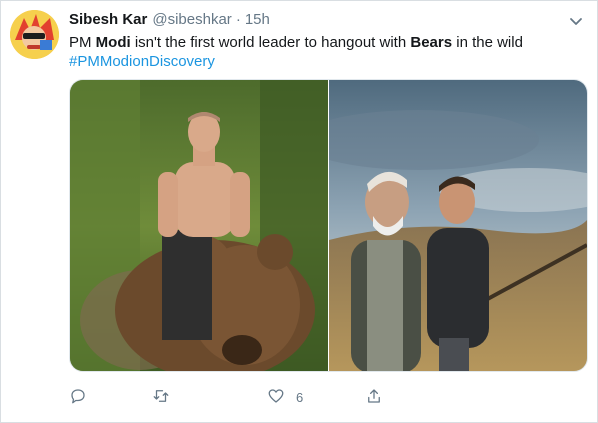  I want to click on chevron-down-icon, so click(576, 21).